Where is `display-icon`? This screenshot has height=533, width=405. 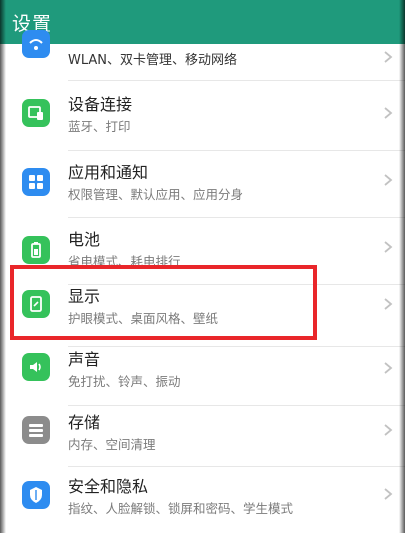 display-icon is located at coordinates (36, 304).